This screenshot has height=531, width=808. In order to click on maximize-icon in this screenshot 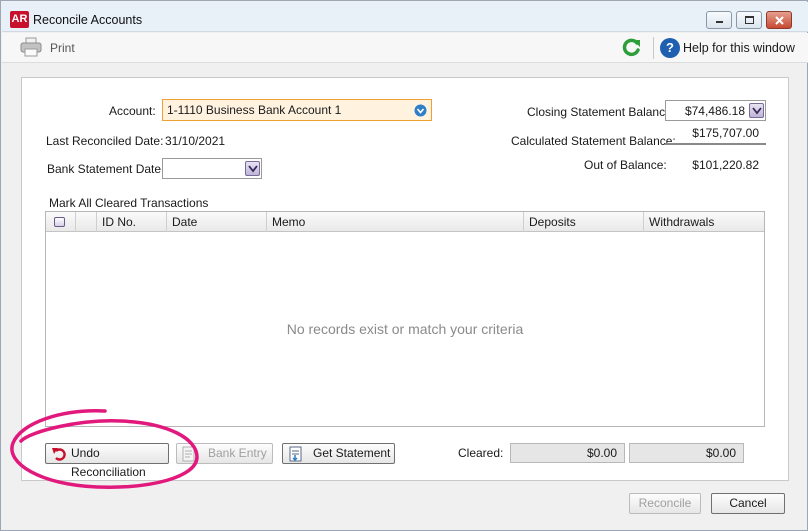, I will do `click(749, 20)`.